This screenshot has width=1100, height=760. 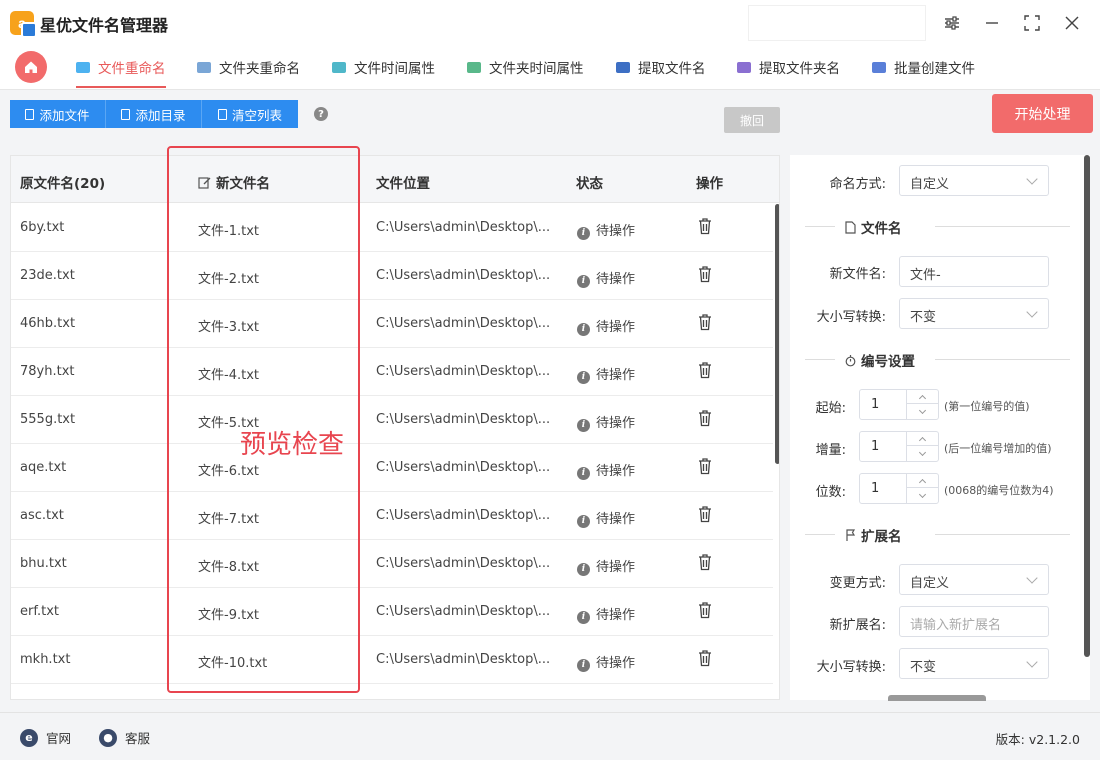 What do you see at coordinates (121, 67) in the screenshot?
I see `tab-file-rename: 文件重命名` at bounding box center [121, 67].